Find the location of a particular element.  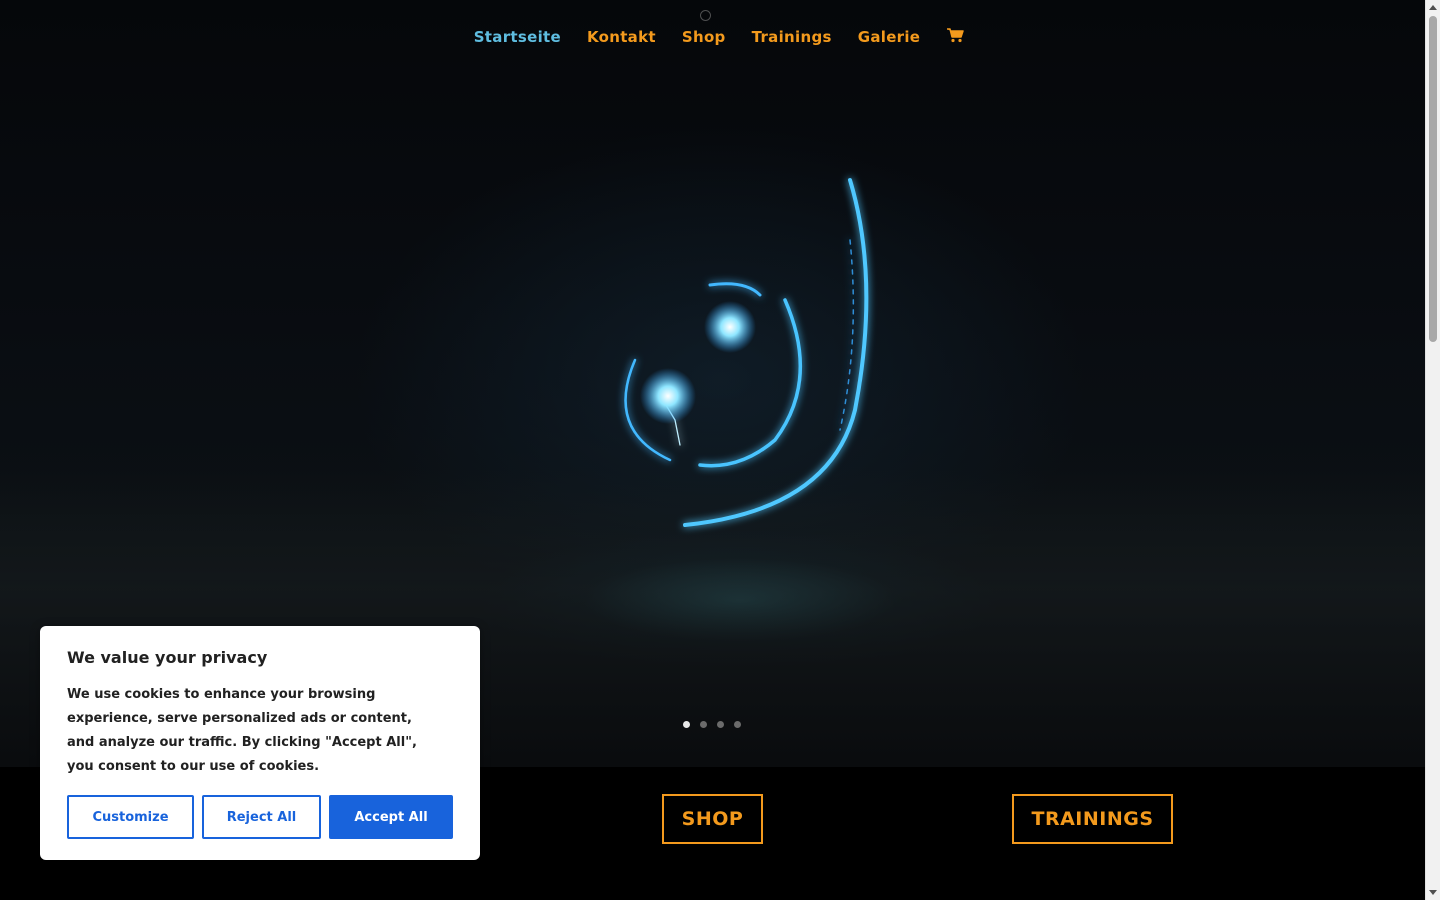

trainings-button: TRAININGS is located at coordinates (1092, 819).